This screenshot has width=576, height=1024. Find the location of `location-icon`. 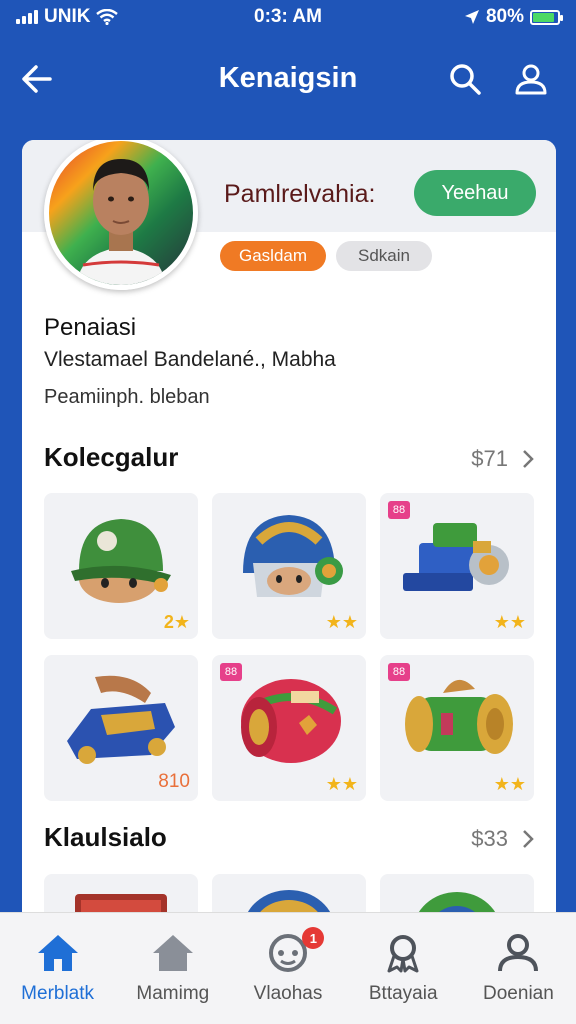

location-icon is located at coordinates (471, 17).